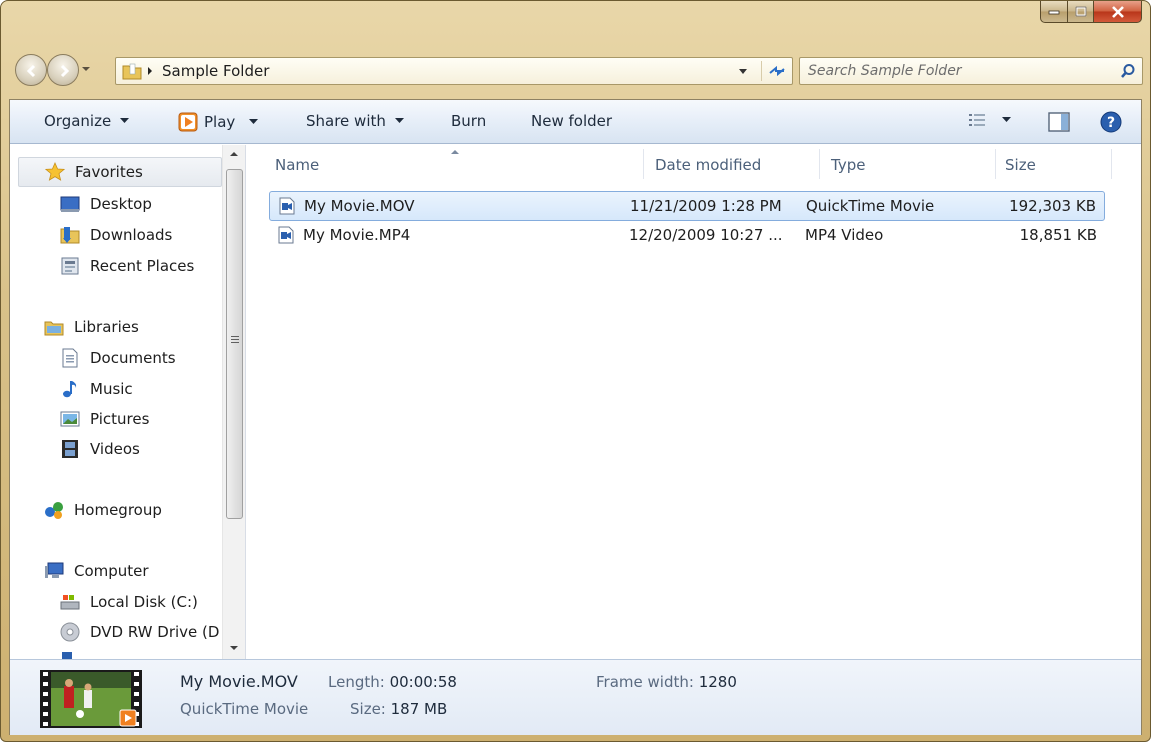 This screenshot has width=1151, height=742. What do you see at coordinates (155, 632) in the screenshot?
I see `nav-label: DVD RW Drive (D` at bounding box center [155, 632].